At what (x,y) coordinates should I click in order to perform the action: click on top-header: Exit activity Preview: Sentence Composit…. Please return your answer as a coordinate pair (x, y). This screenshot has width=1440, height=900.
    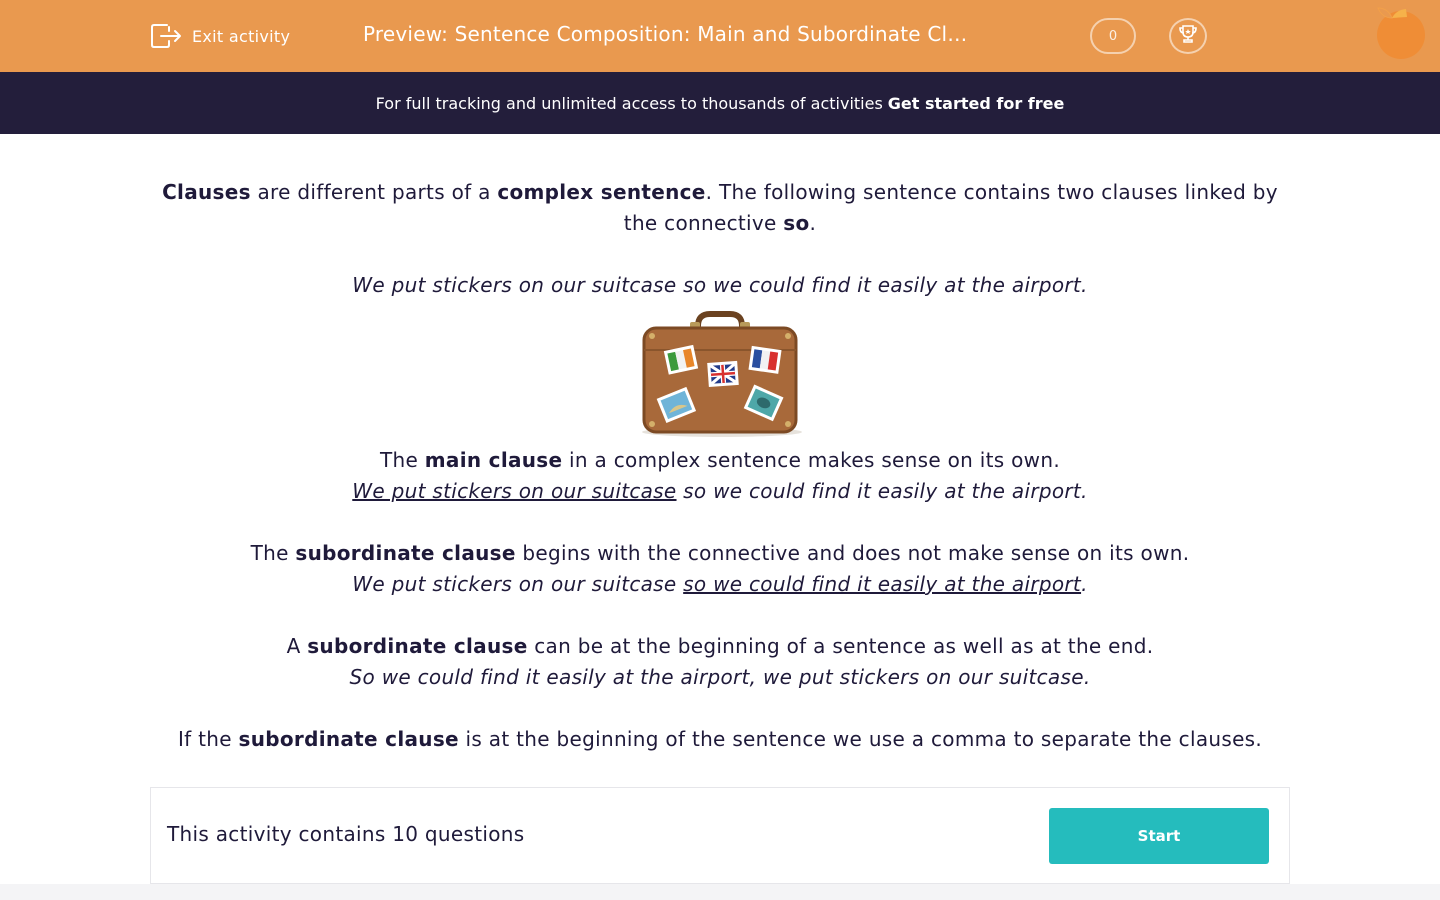
    Looking at the image, I should click on (720, 36).